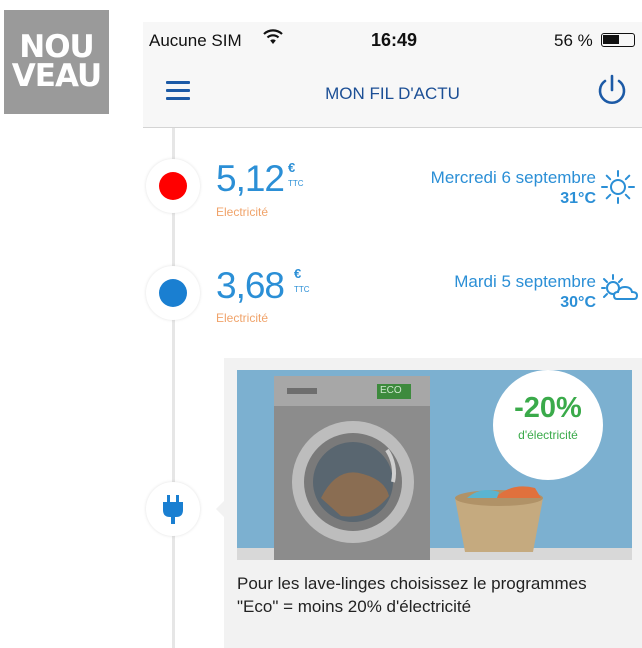  I want to click on carrier-label: Aucune SIM, so click(195, 40).